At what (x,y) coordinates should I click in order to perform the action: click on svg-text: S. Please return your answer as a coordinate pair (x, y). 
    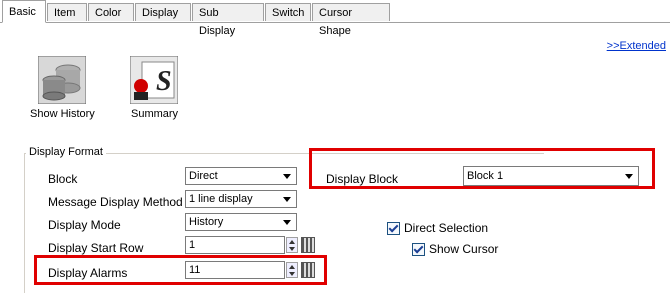
    Looking at the image, I should click on (164, 81).